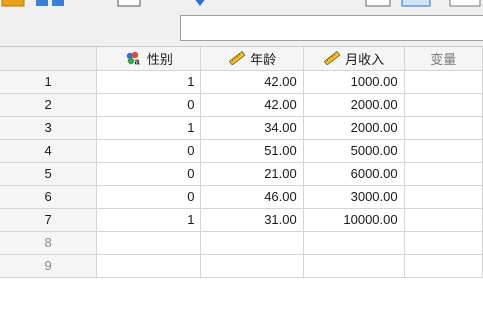 The height and width of the screenshot is (328, 483). I want to click on data-cell: 46.00, so click(252, 197).